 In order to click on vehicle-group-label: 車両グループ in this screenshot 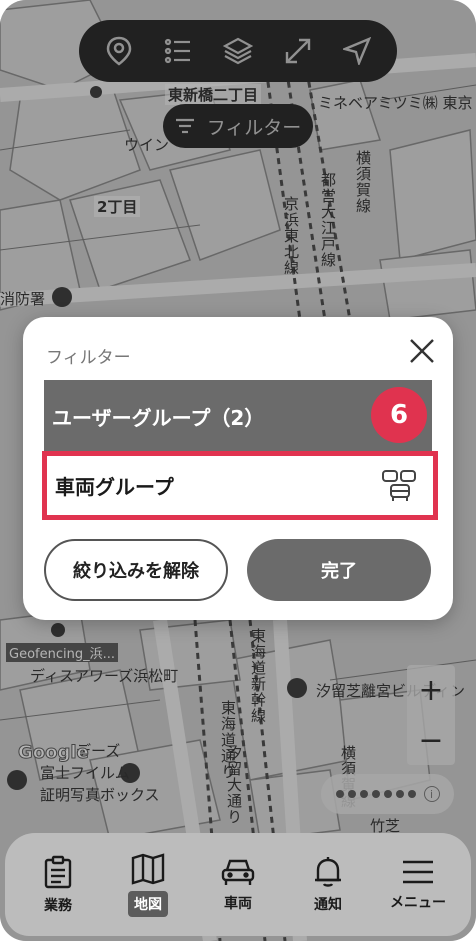, I will do `click(114, 487)`.